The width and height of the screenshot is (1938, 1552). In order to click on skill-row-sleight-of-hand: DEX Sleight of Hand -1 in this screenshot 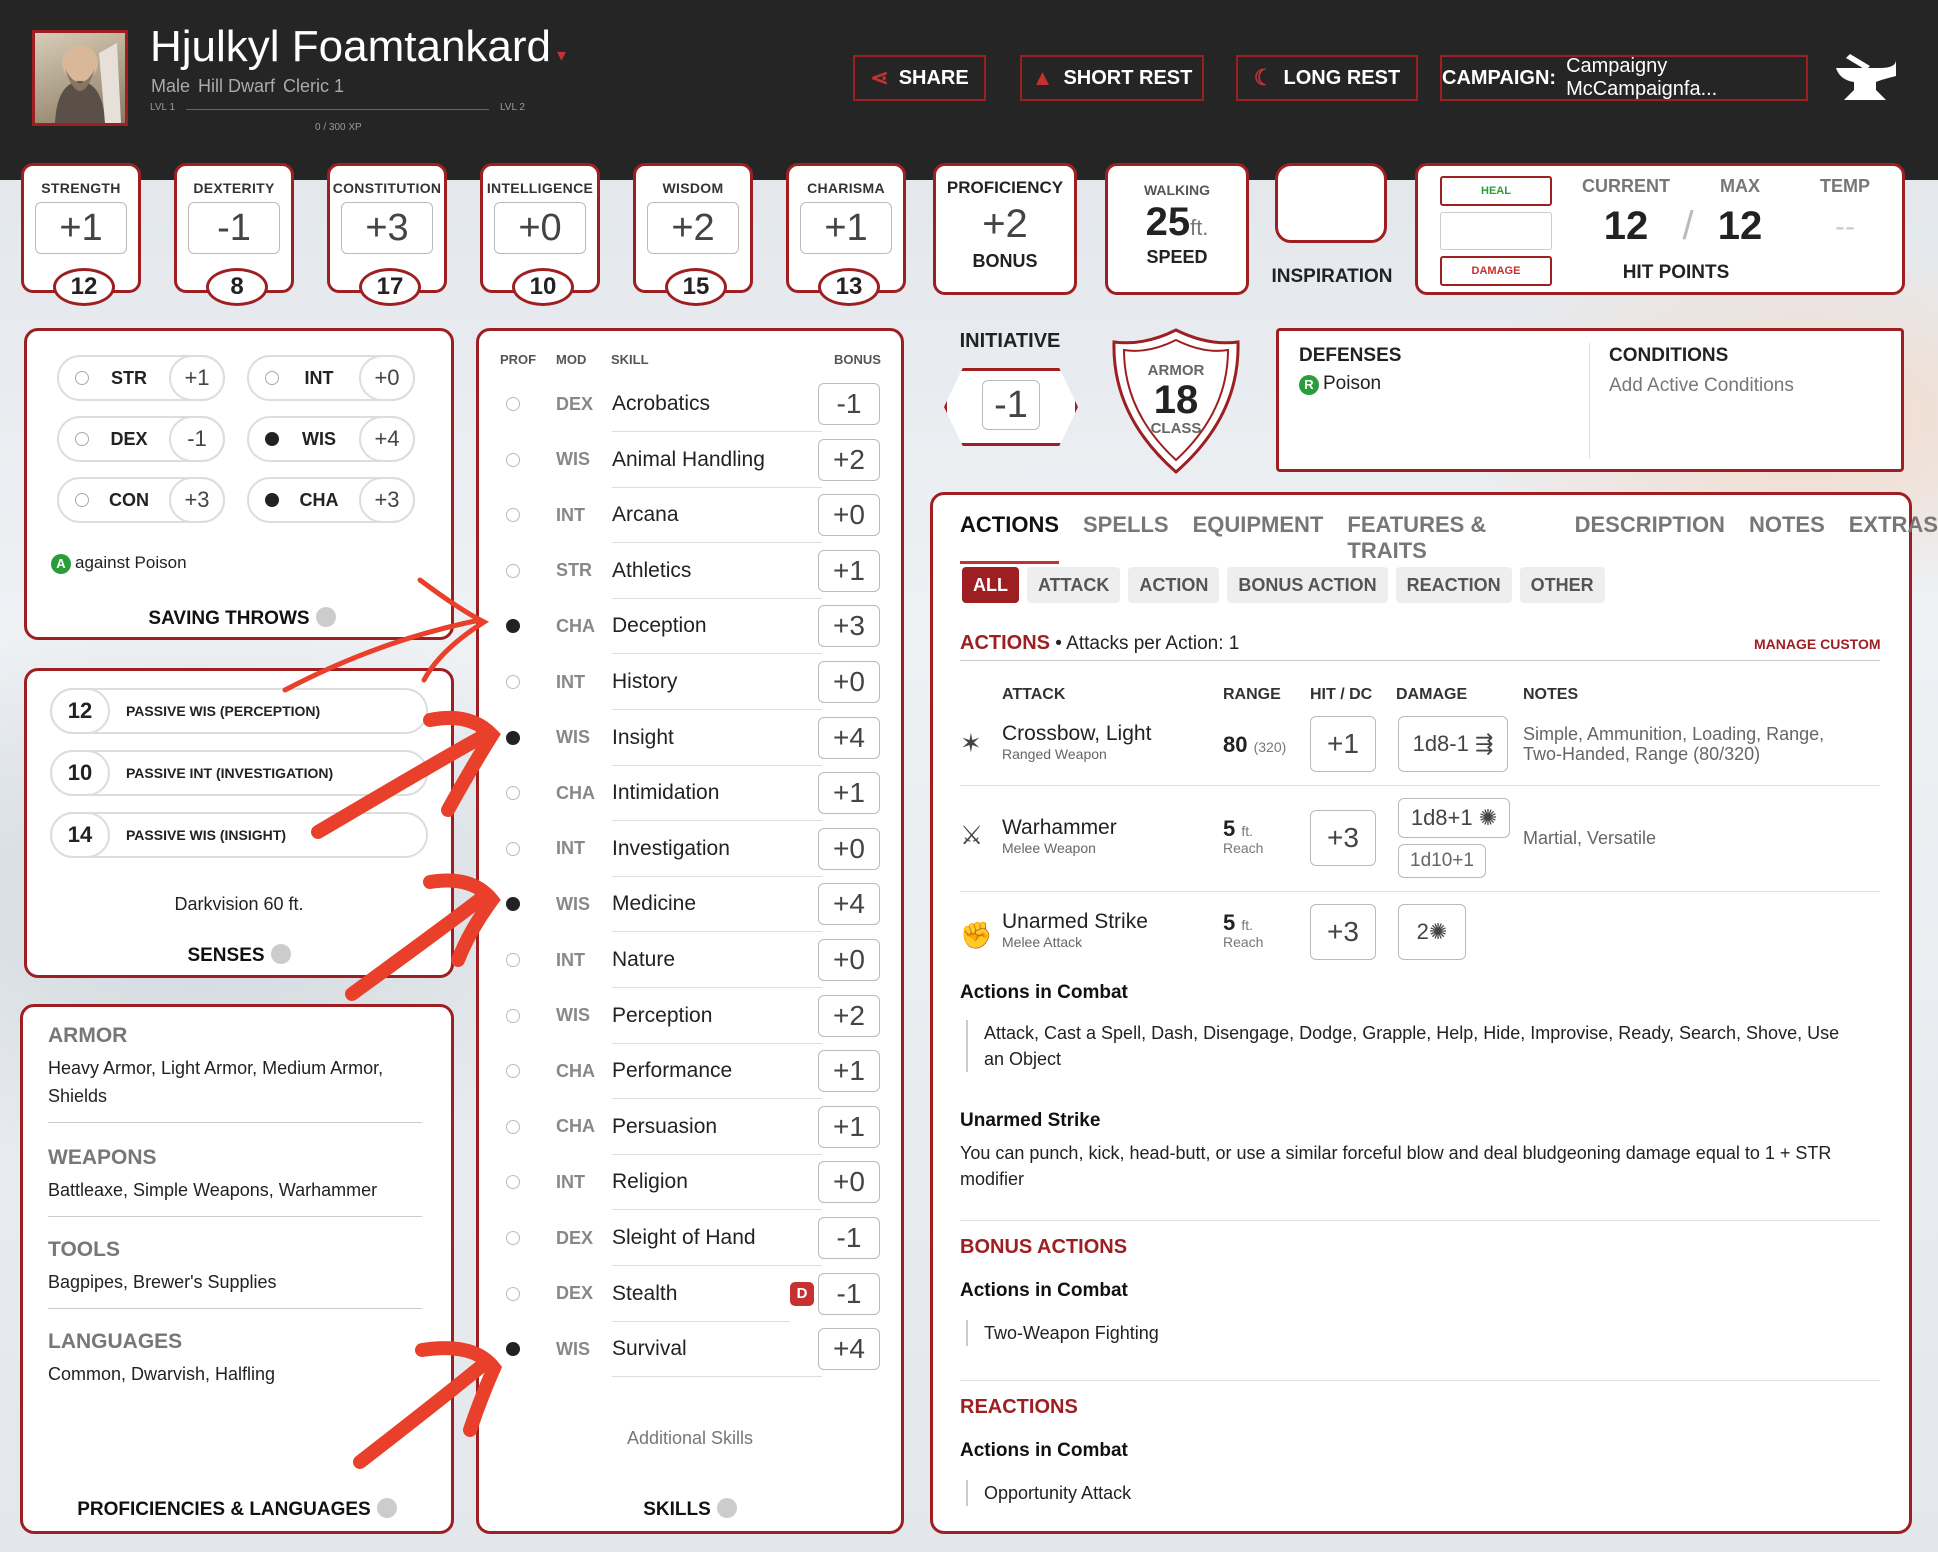, I will do `click(690, 1238)`.